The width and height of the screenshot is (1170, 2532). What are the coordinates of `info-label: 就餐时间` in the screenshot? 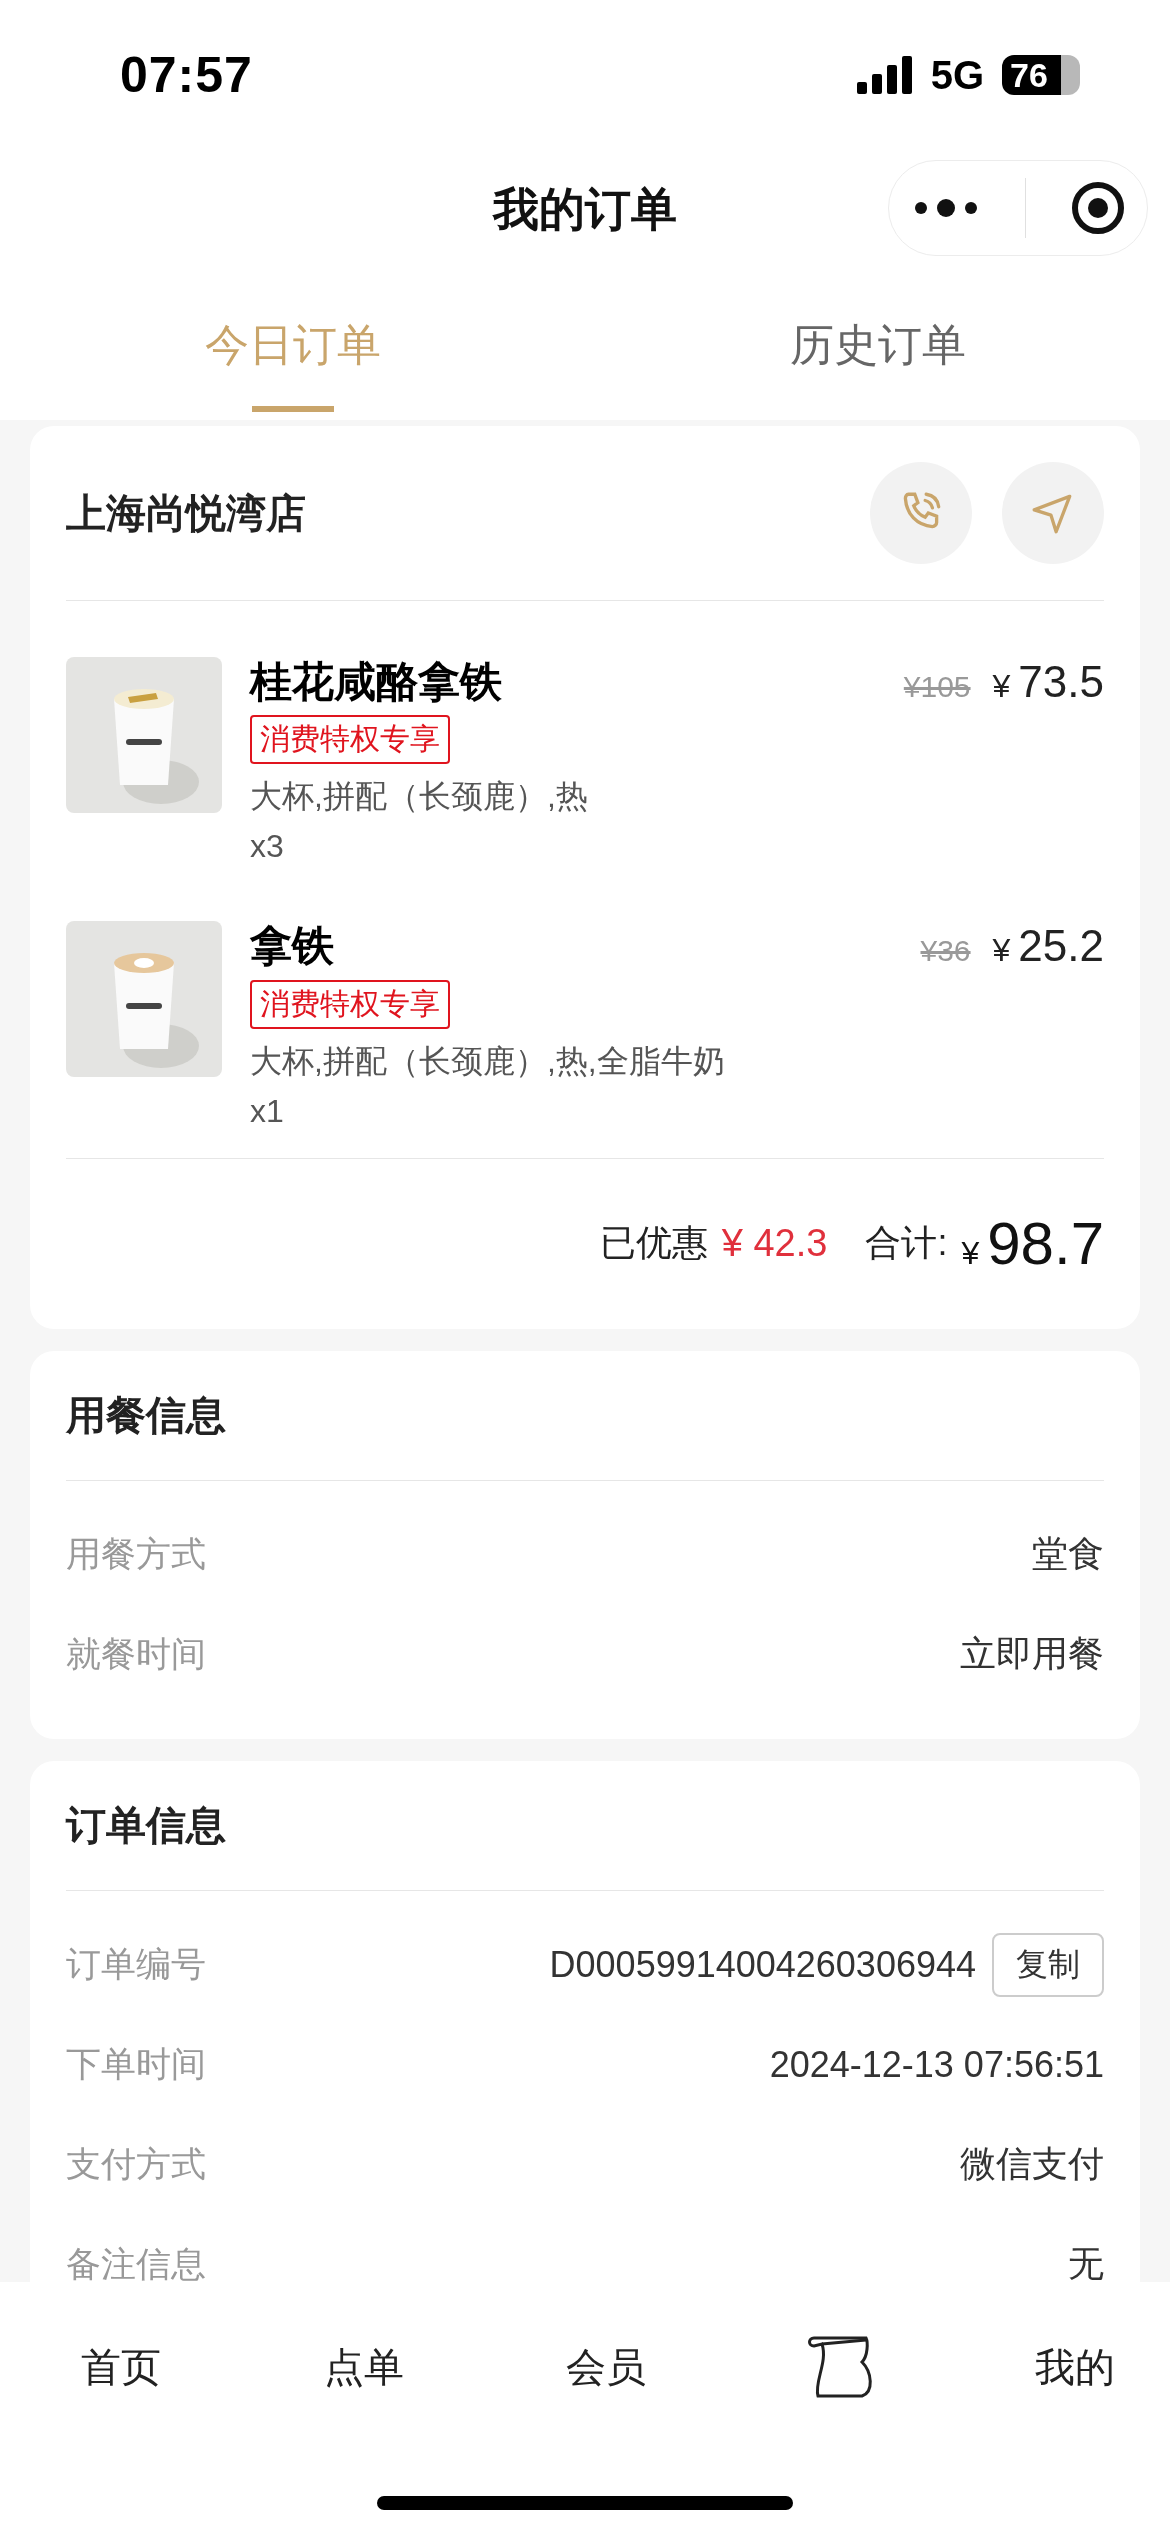 It's located at (136, 1654).